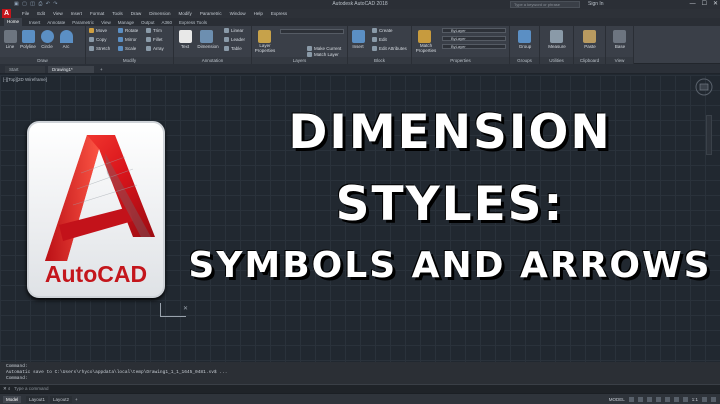 The height and width of the screenshot is (404, 720). I want to click on ucs-x-axis-icon: ✕, so click(186, 309).